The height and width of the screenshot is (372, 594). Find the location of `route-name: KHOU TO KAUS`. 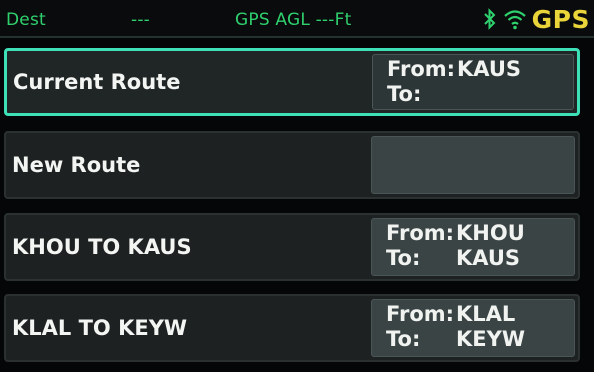

route-name: KHOU TO KAUS is located at coordinates (102, 247).